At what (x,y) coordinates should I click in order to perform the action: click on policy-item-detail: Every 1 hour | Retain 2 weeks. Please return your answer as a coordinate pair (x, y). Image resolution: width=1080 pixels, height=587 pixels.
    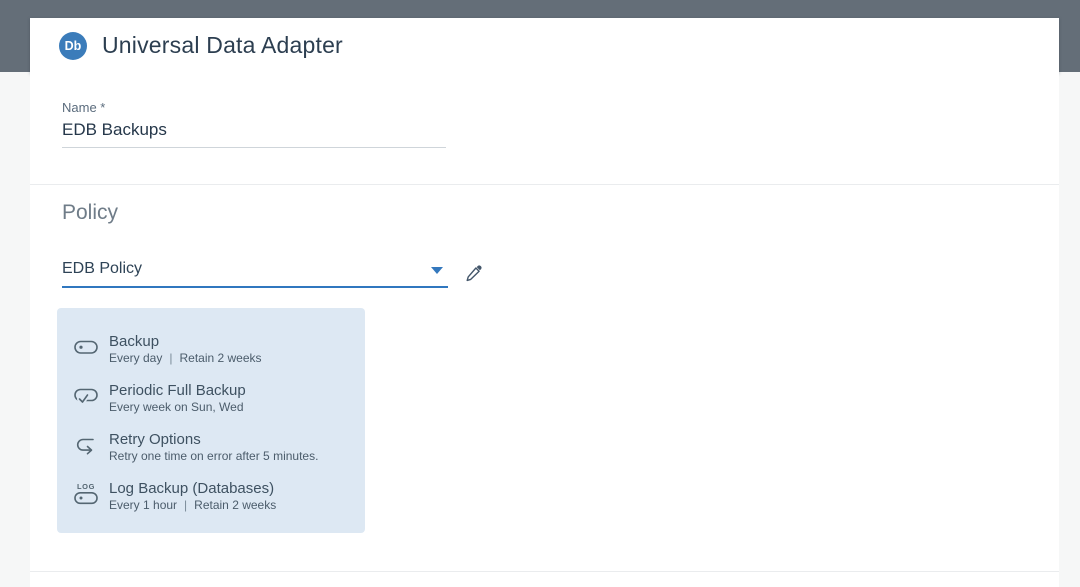
    Looking at the image, I should click on (193, 505).